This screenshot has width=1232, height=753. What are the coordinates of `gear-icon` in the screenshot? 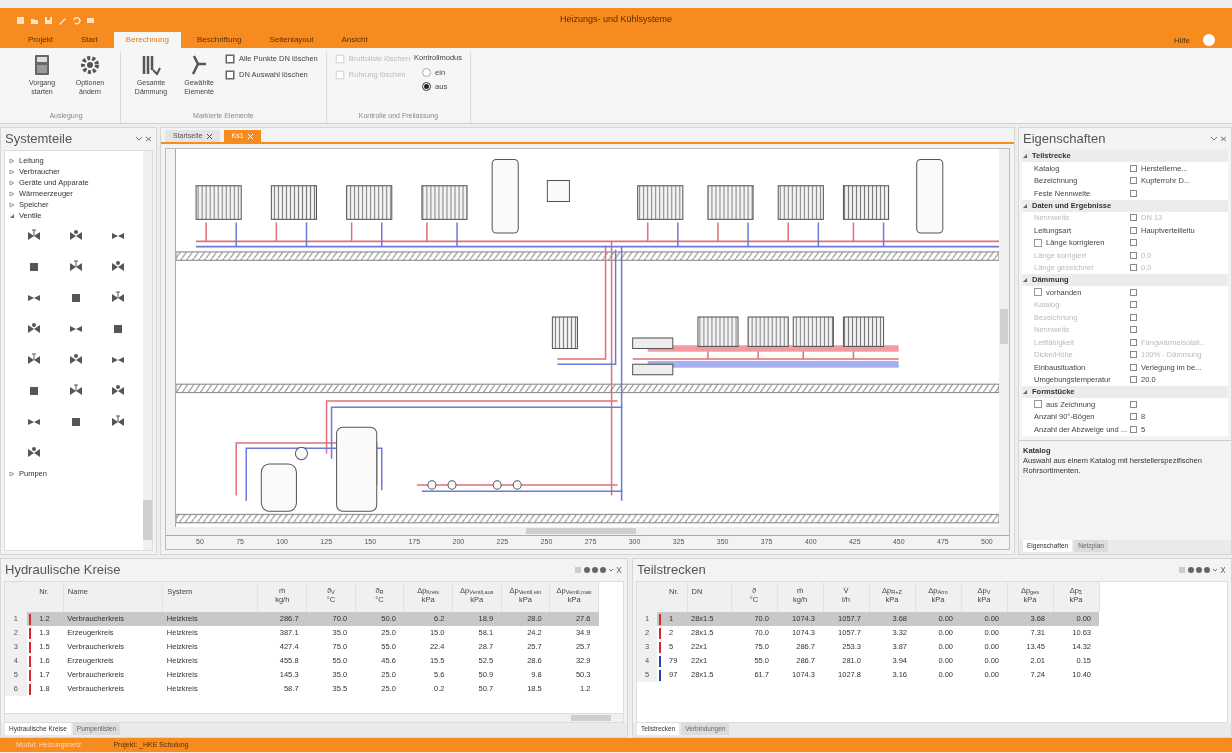 It's located at (90, 65).